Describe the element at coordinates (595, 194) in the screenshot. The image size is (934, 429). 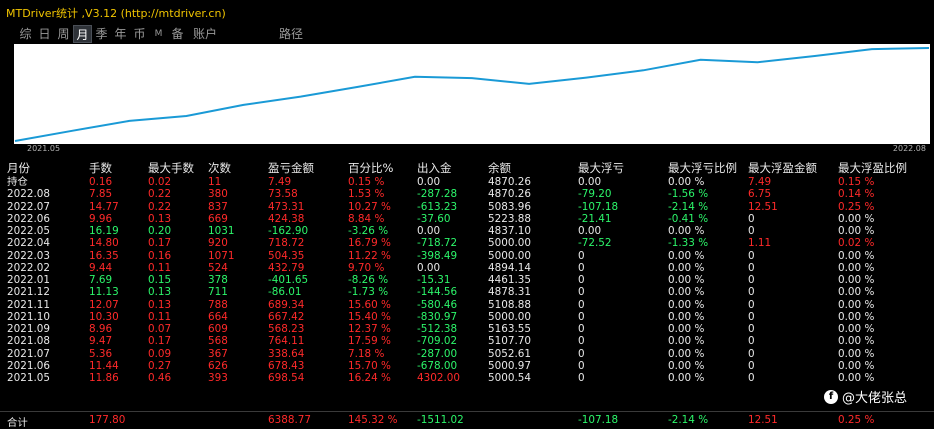
I see `cell-max-float-loss: -79.20` at that location.